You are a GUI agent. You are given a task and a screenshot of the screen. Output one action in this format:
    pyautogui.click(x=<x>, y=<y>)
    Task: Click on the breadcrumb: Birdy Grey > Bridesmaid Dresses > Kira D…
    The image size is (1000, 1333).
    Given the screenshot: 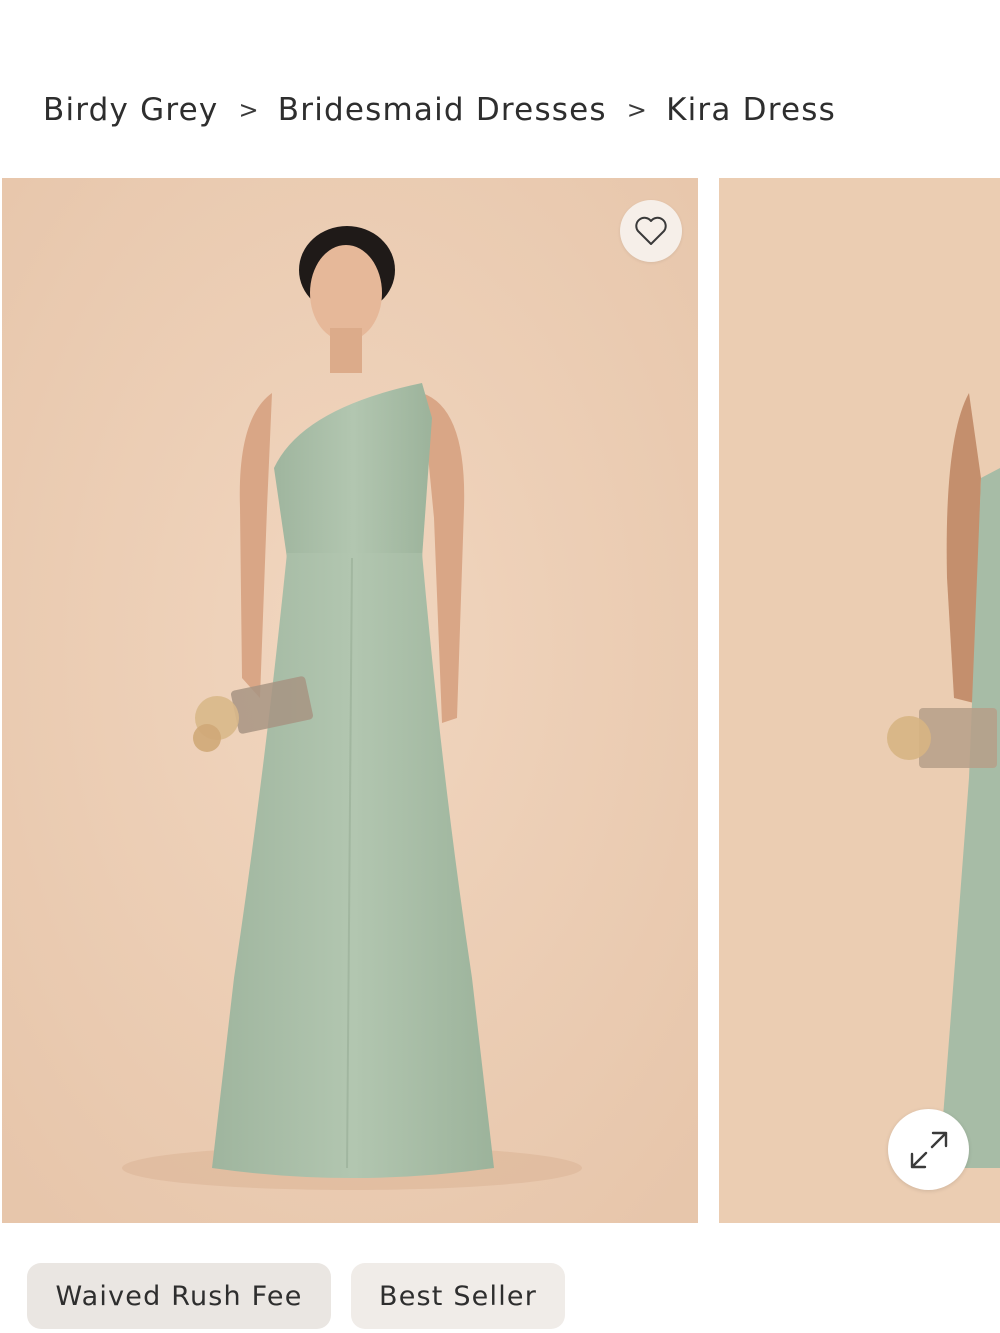 What is the action you would take?
    pyautogui.click(x=439, y=110)
    